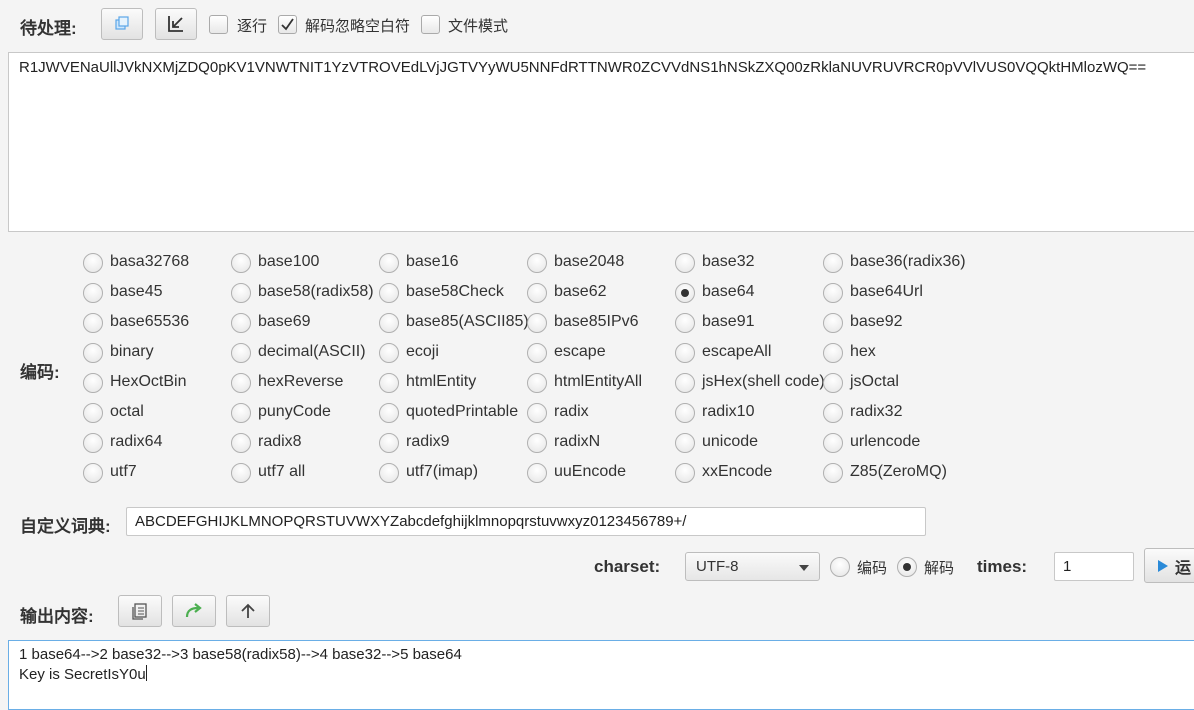 Image resolution: width=1194 pixels, height=710 pixels. I want to click on encoding-radio-basa32768, so click(93, 263).